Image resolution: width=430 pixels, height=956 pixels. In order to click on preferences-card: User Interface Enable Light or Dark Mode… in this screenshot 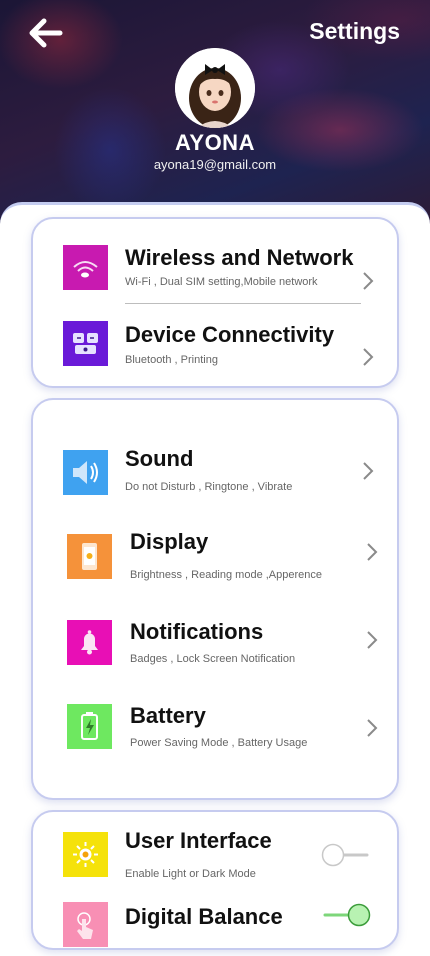, I will do `click(215, 880)`.